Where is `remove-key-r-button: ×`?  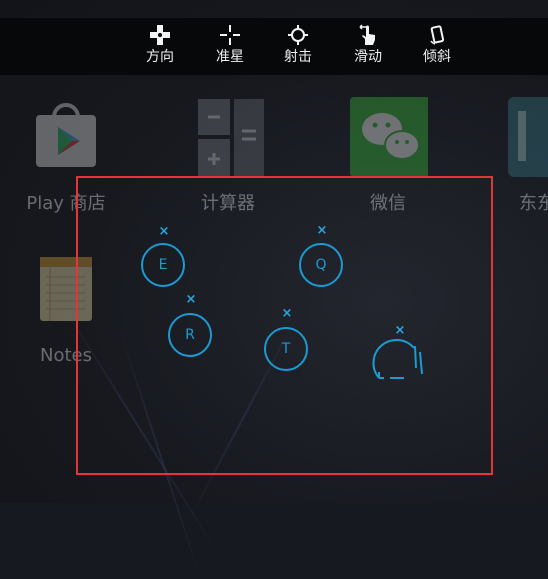 remove-key-r-button: × is located at coordinates (191, 299).